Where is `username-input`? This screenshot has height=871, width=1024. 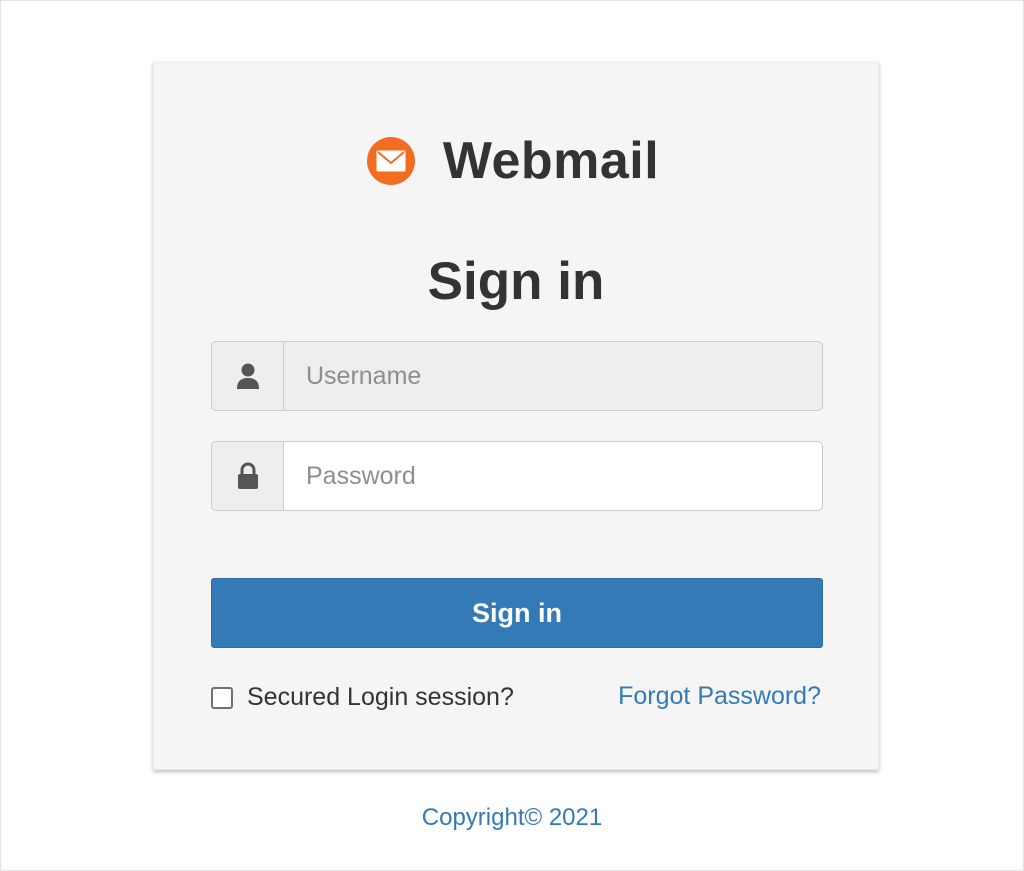 username-input is located at coordinates (553, 376).